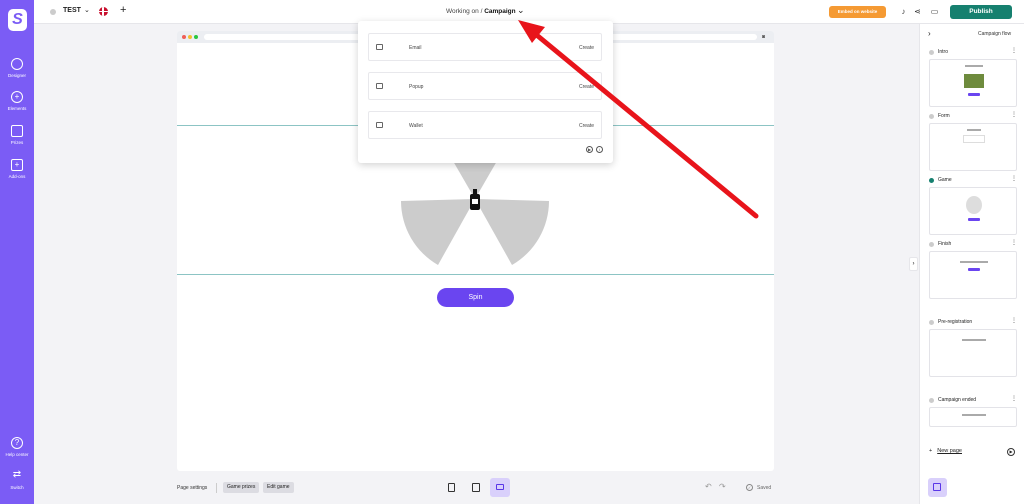  I want to click on annotation-arrow, so click(638, 119).